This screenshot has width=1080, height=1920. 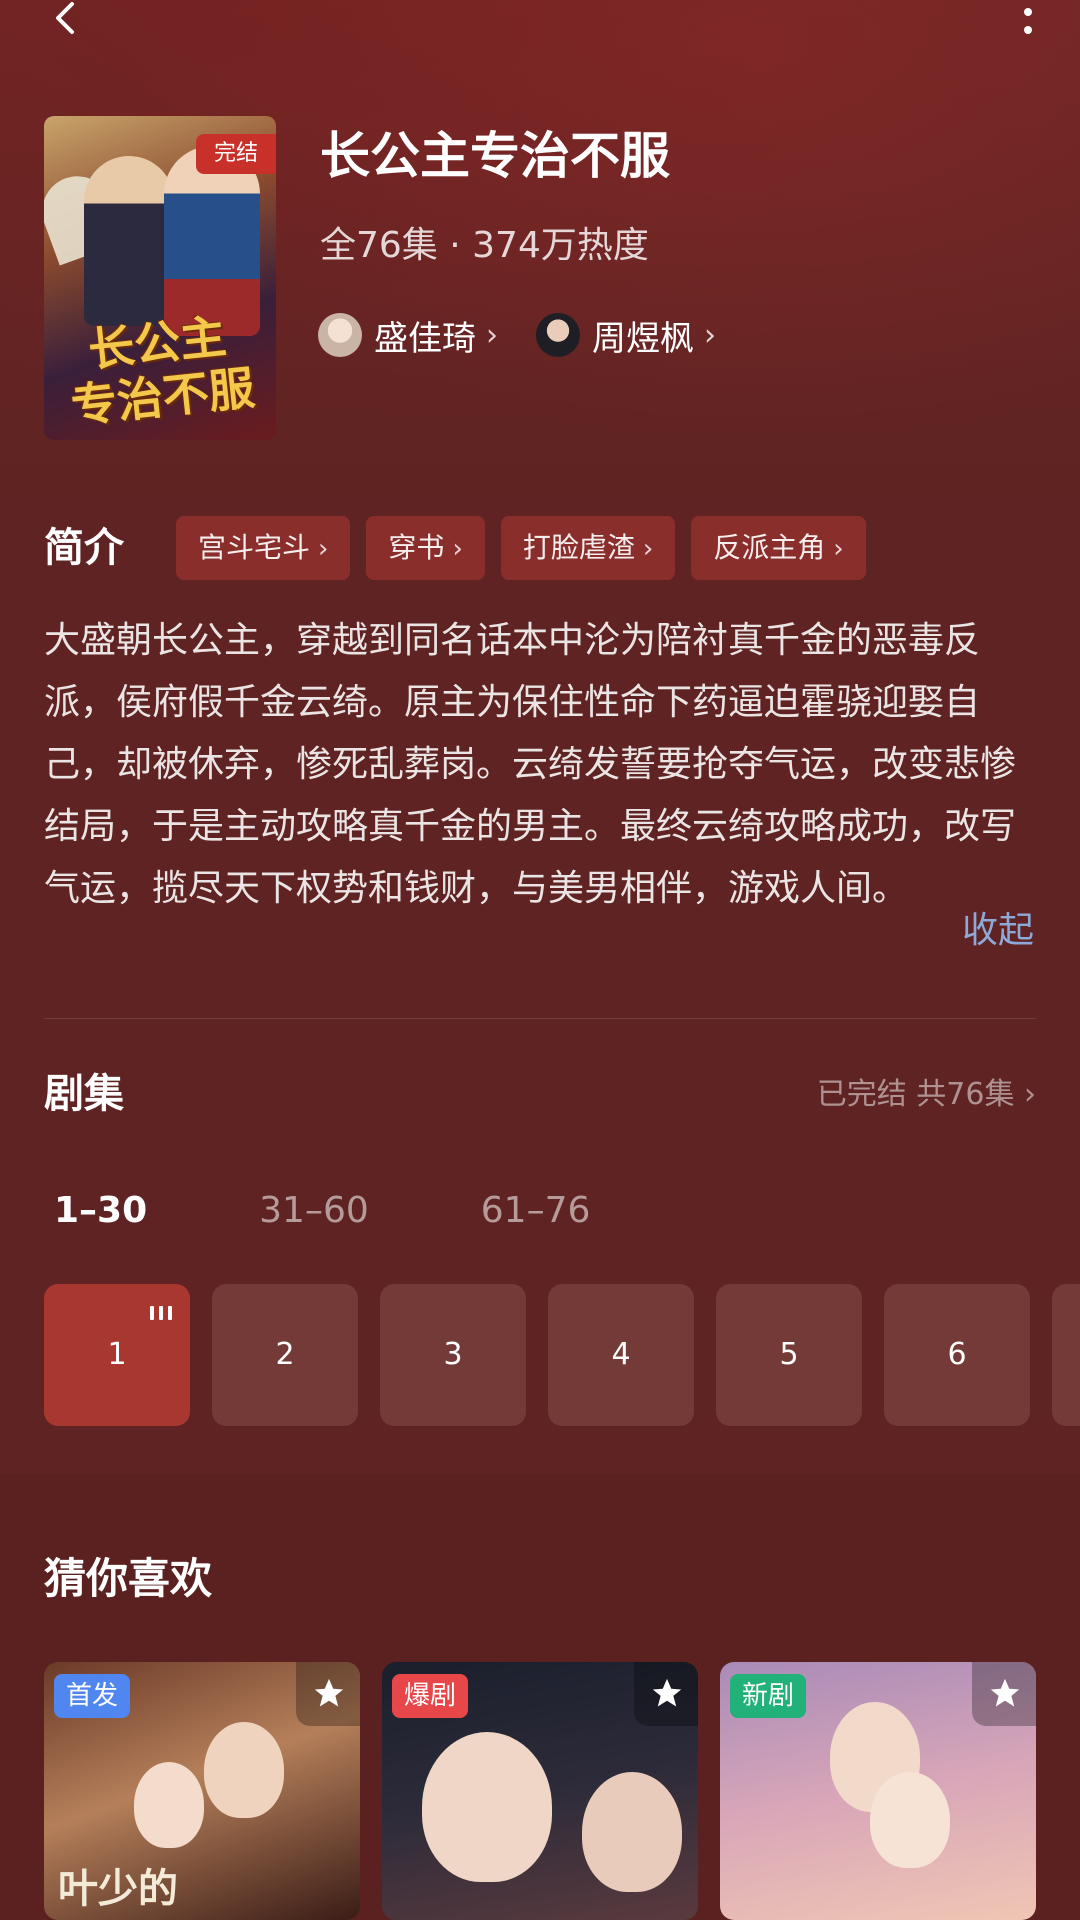 I want to click on episode-button: 1, so click(x=117, y=1355).